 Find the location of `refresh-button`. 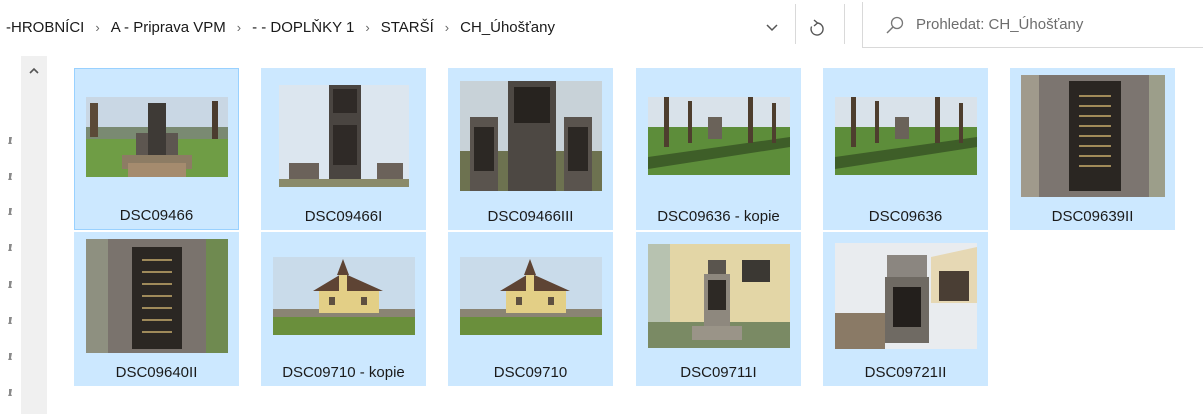

refresh-button is located at coordinates (817, 28).